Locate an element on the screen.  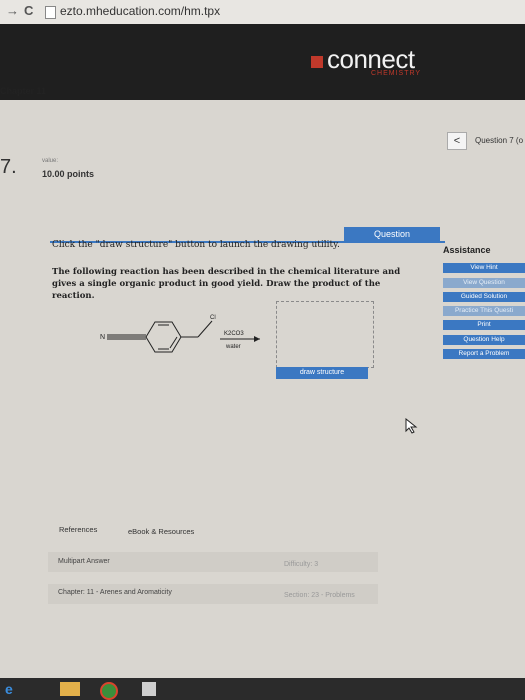
chrome-icon is located at coordinates (109, 691).